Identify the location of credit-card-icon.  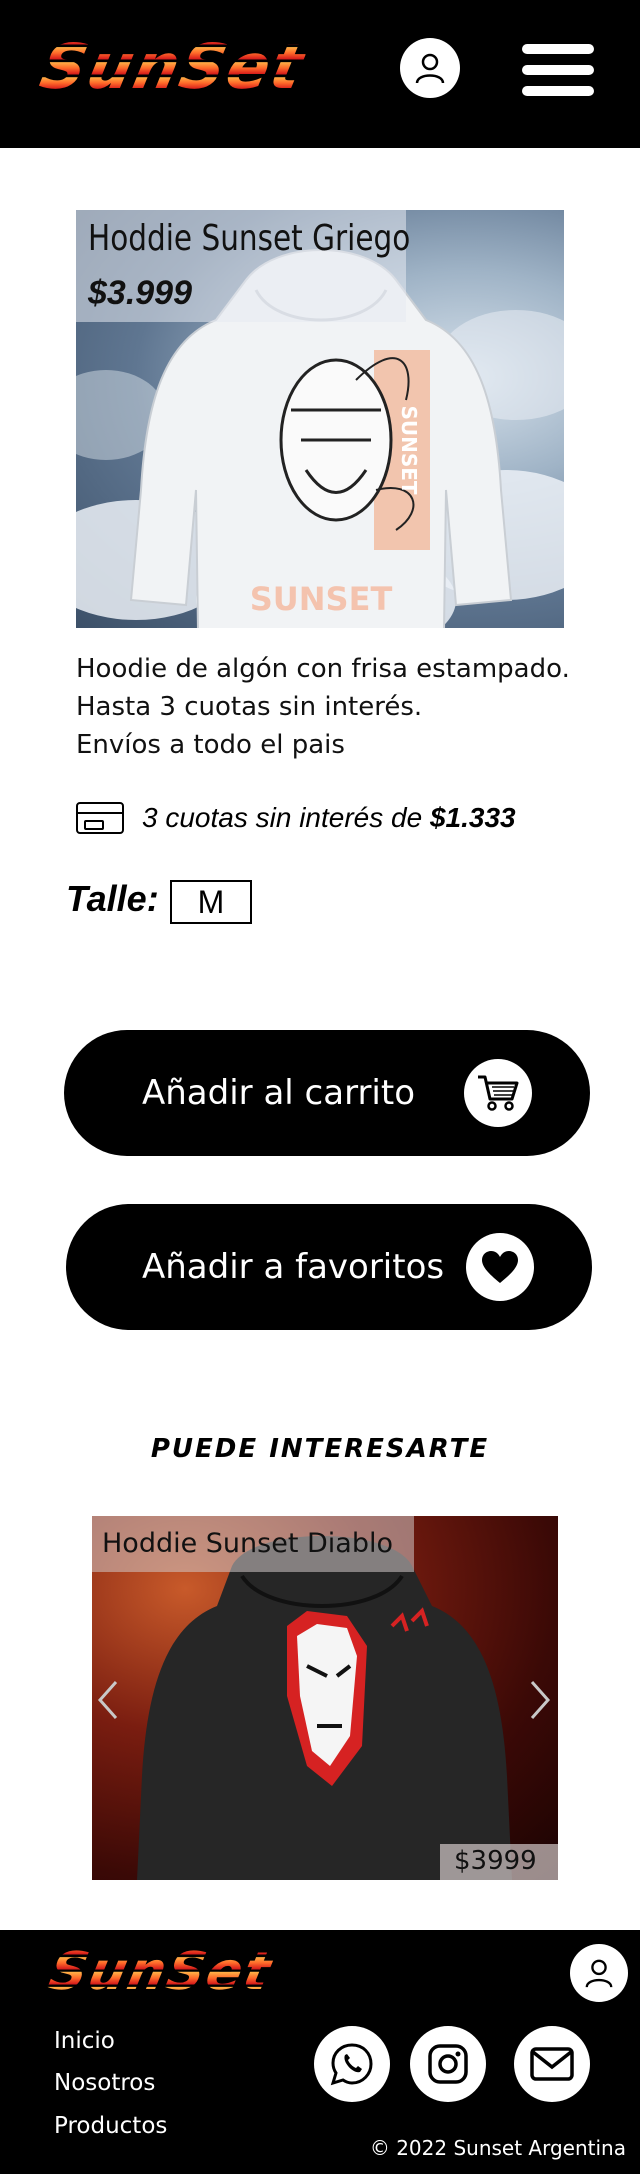
(100, 818).